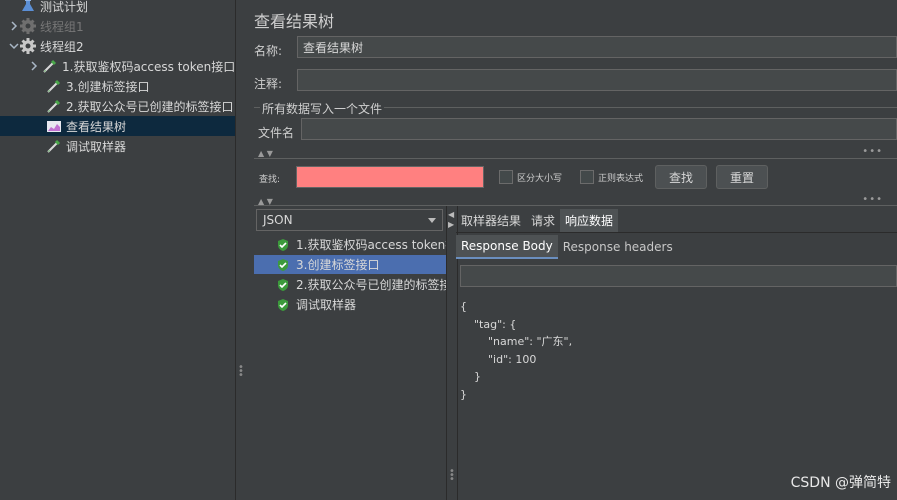 Image resolution: width=897 pixels, height=500 pixels. I want to click on tree-item-label: 调试取样器, so click(96, 146).